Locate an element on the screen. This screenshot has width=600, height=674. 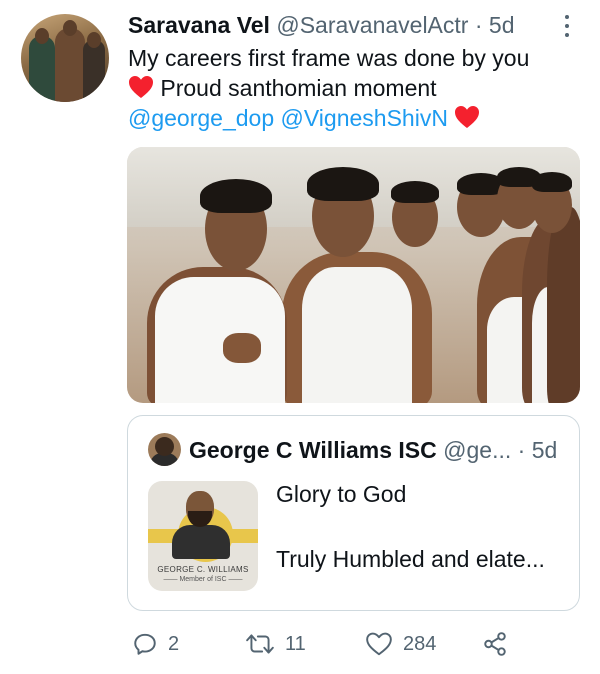
quoted-tweet-header: George C Williams ISC @ge... · 5d is located at coordinates (373, 450).